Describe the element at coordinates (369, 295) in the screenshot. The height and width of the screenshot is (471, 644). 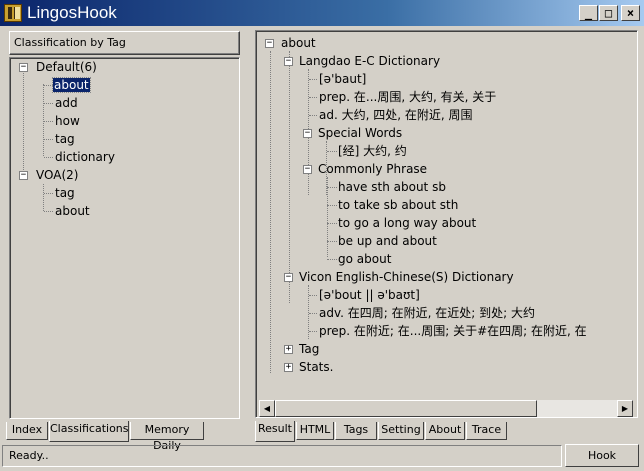
I see `vicon-phonetic: [ə'bout || ə'baʊt]` at that location.